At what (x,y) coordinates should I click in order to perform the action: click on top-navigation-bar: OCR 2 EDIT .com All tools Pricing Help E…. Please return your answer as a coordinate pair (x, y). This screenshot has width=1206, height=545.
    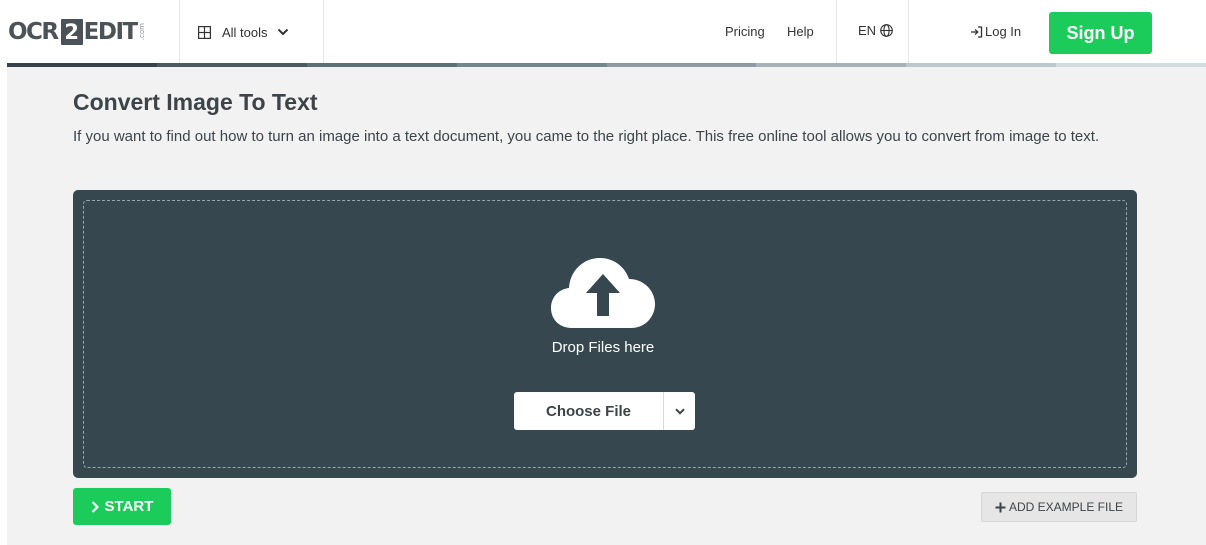
    Looking at the image, I should click on (603, 31).